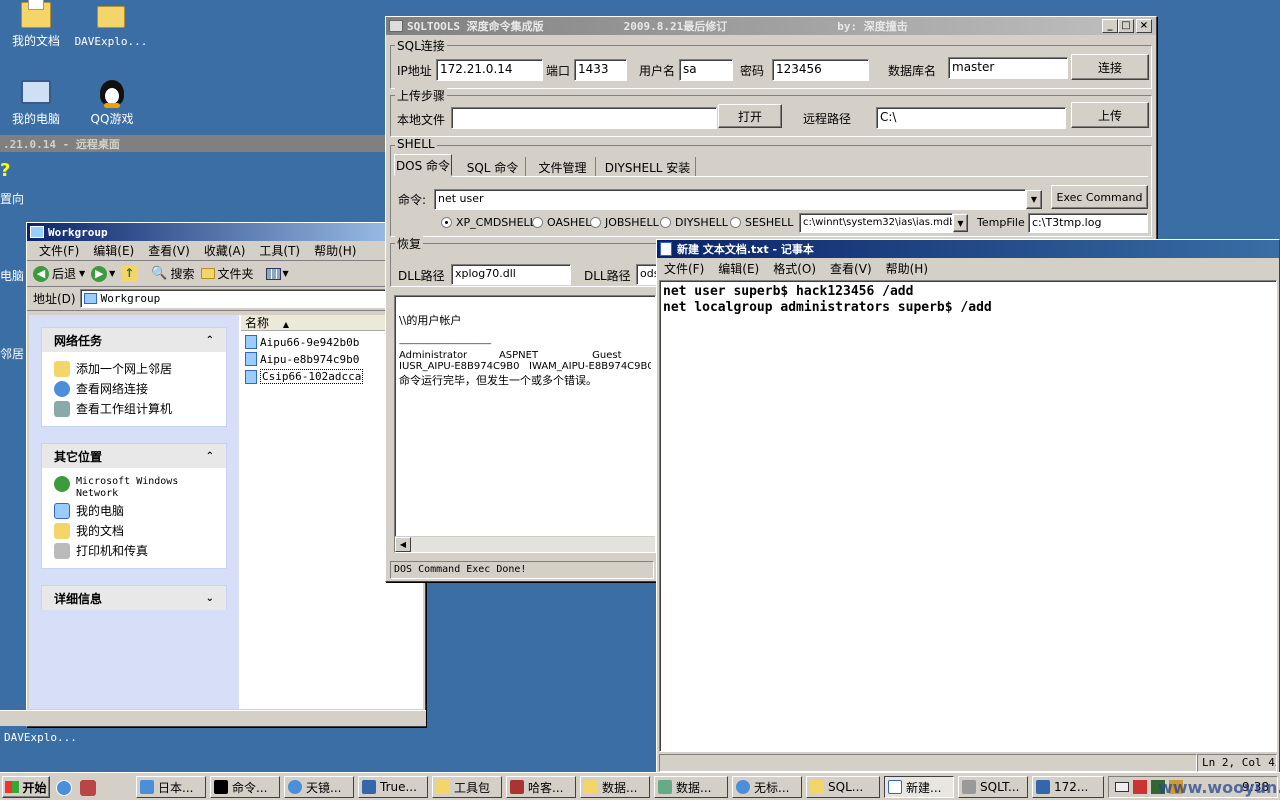 This screenshot has height=800, width=1280. Describe the element at coordinates (226, 232) in the screenshot. I see `workgroup-titlebar: Workgroup` at that location.